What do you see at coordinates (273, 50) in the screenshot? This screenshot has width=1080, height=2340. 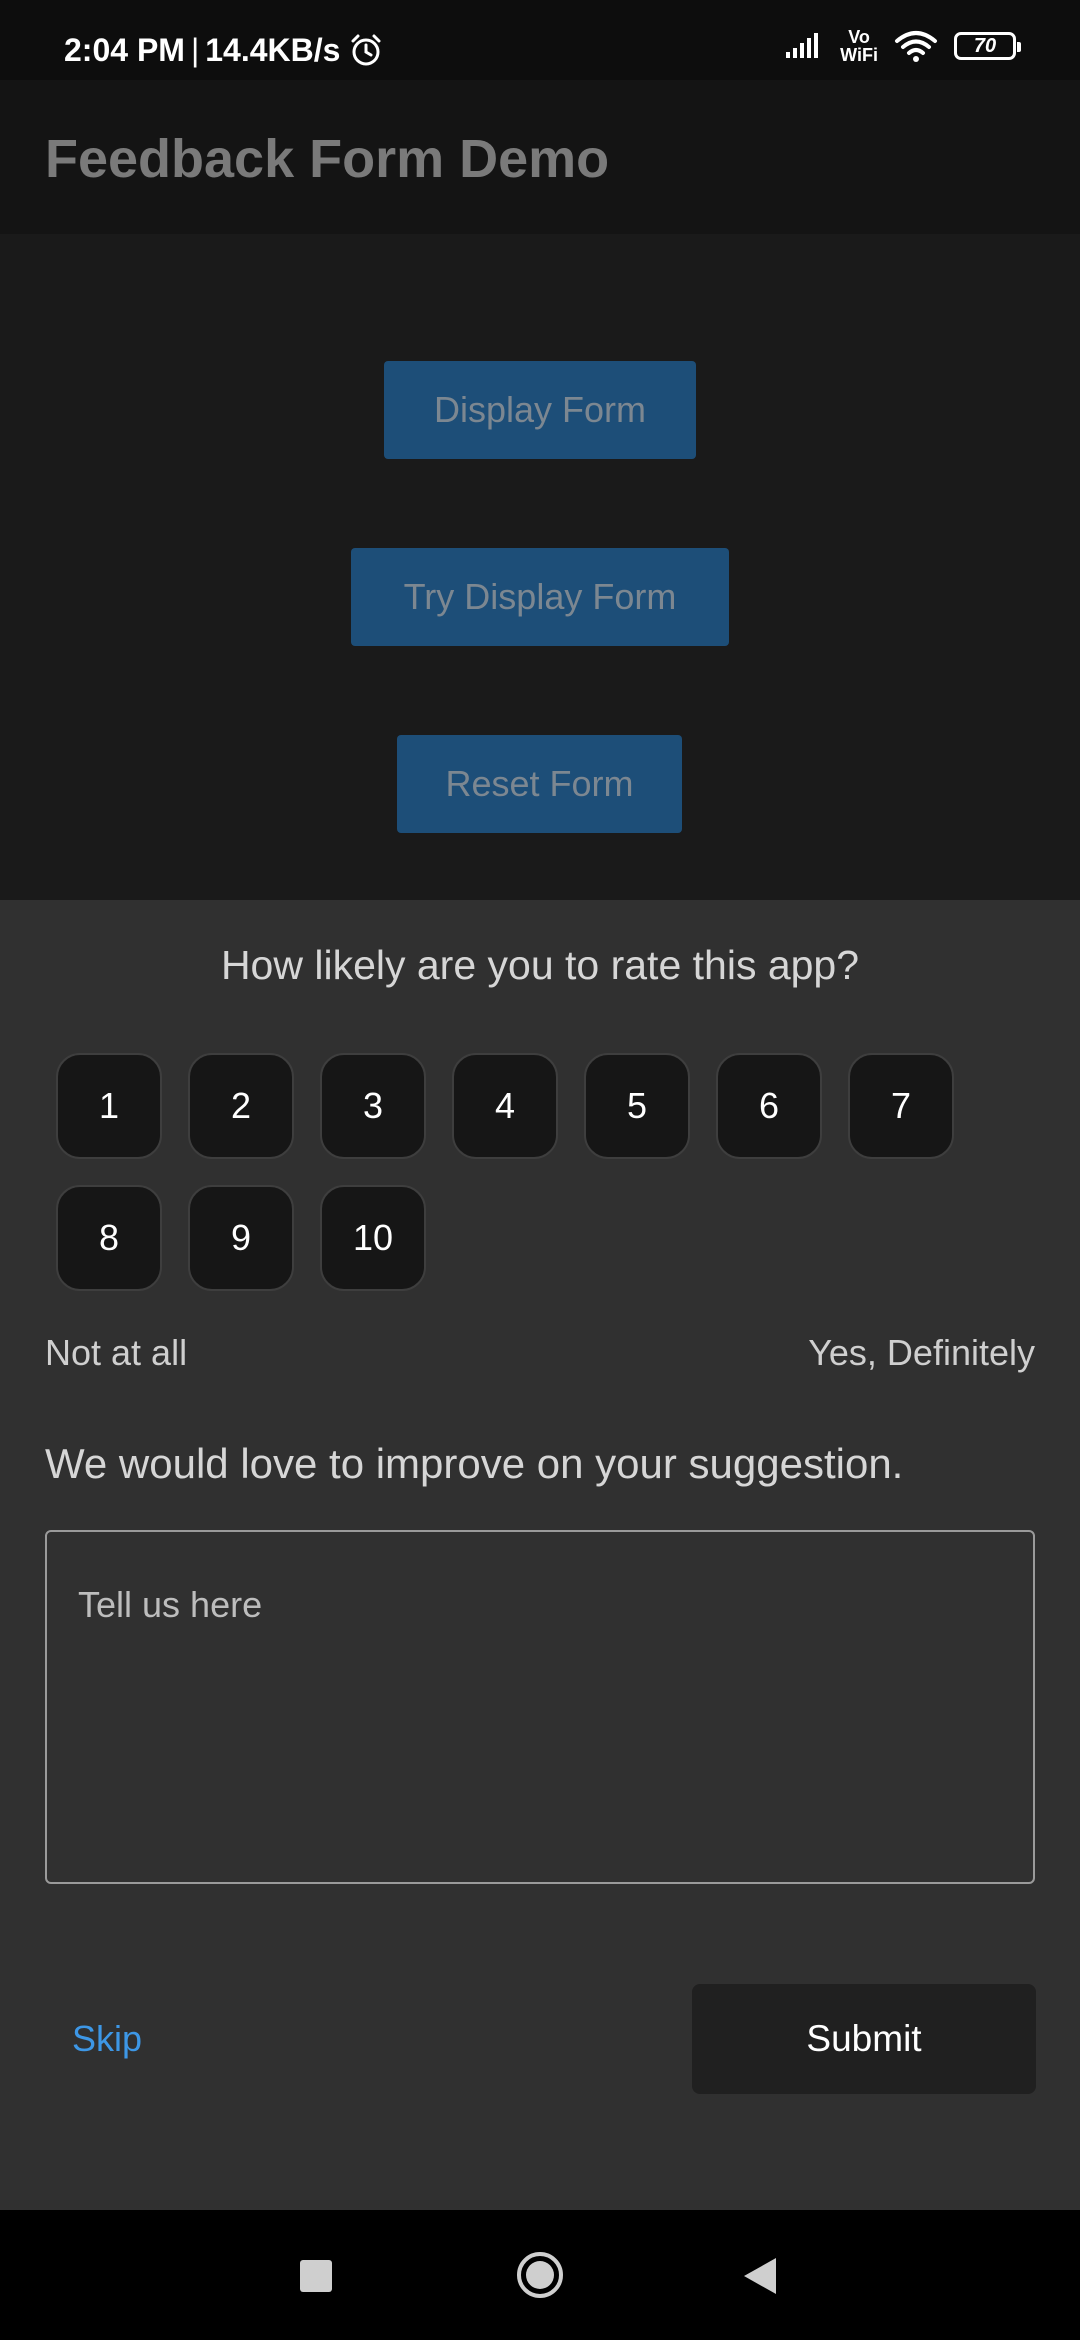 I see `network-speed: 14.4KB/s` at bounding box center [273, 50].